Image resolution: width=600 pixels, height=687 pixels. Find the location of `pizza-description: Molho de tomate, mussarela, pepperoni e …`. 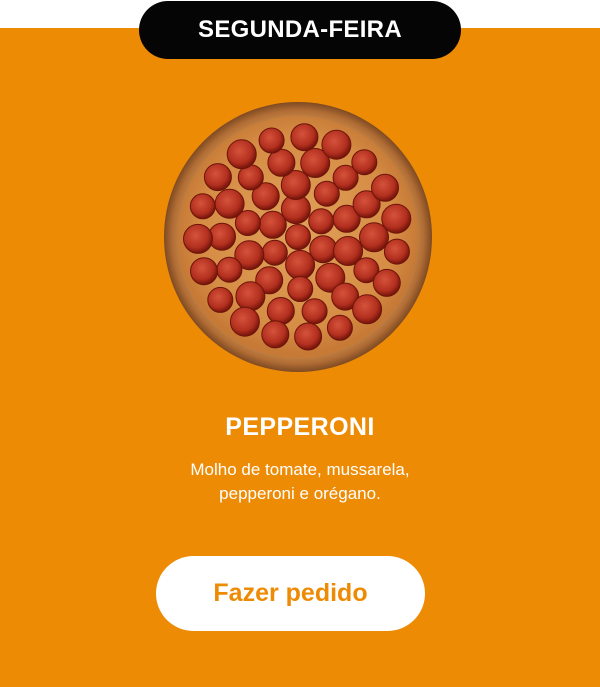

pizza-description: Molho de tomate, mussarela, pepperoni e … is located at coordinates (300, 482).